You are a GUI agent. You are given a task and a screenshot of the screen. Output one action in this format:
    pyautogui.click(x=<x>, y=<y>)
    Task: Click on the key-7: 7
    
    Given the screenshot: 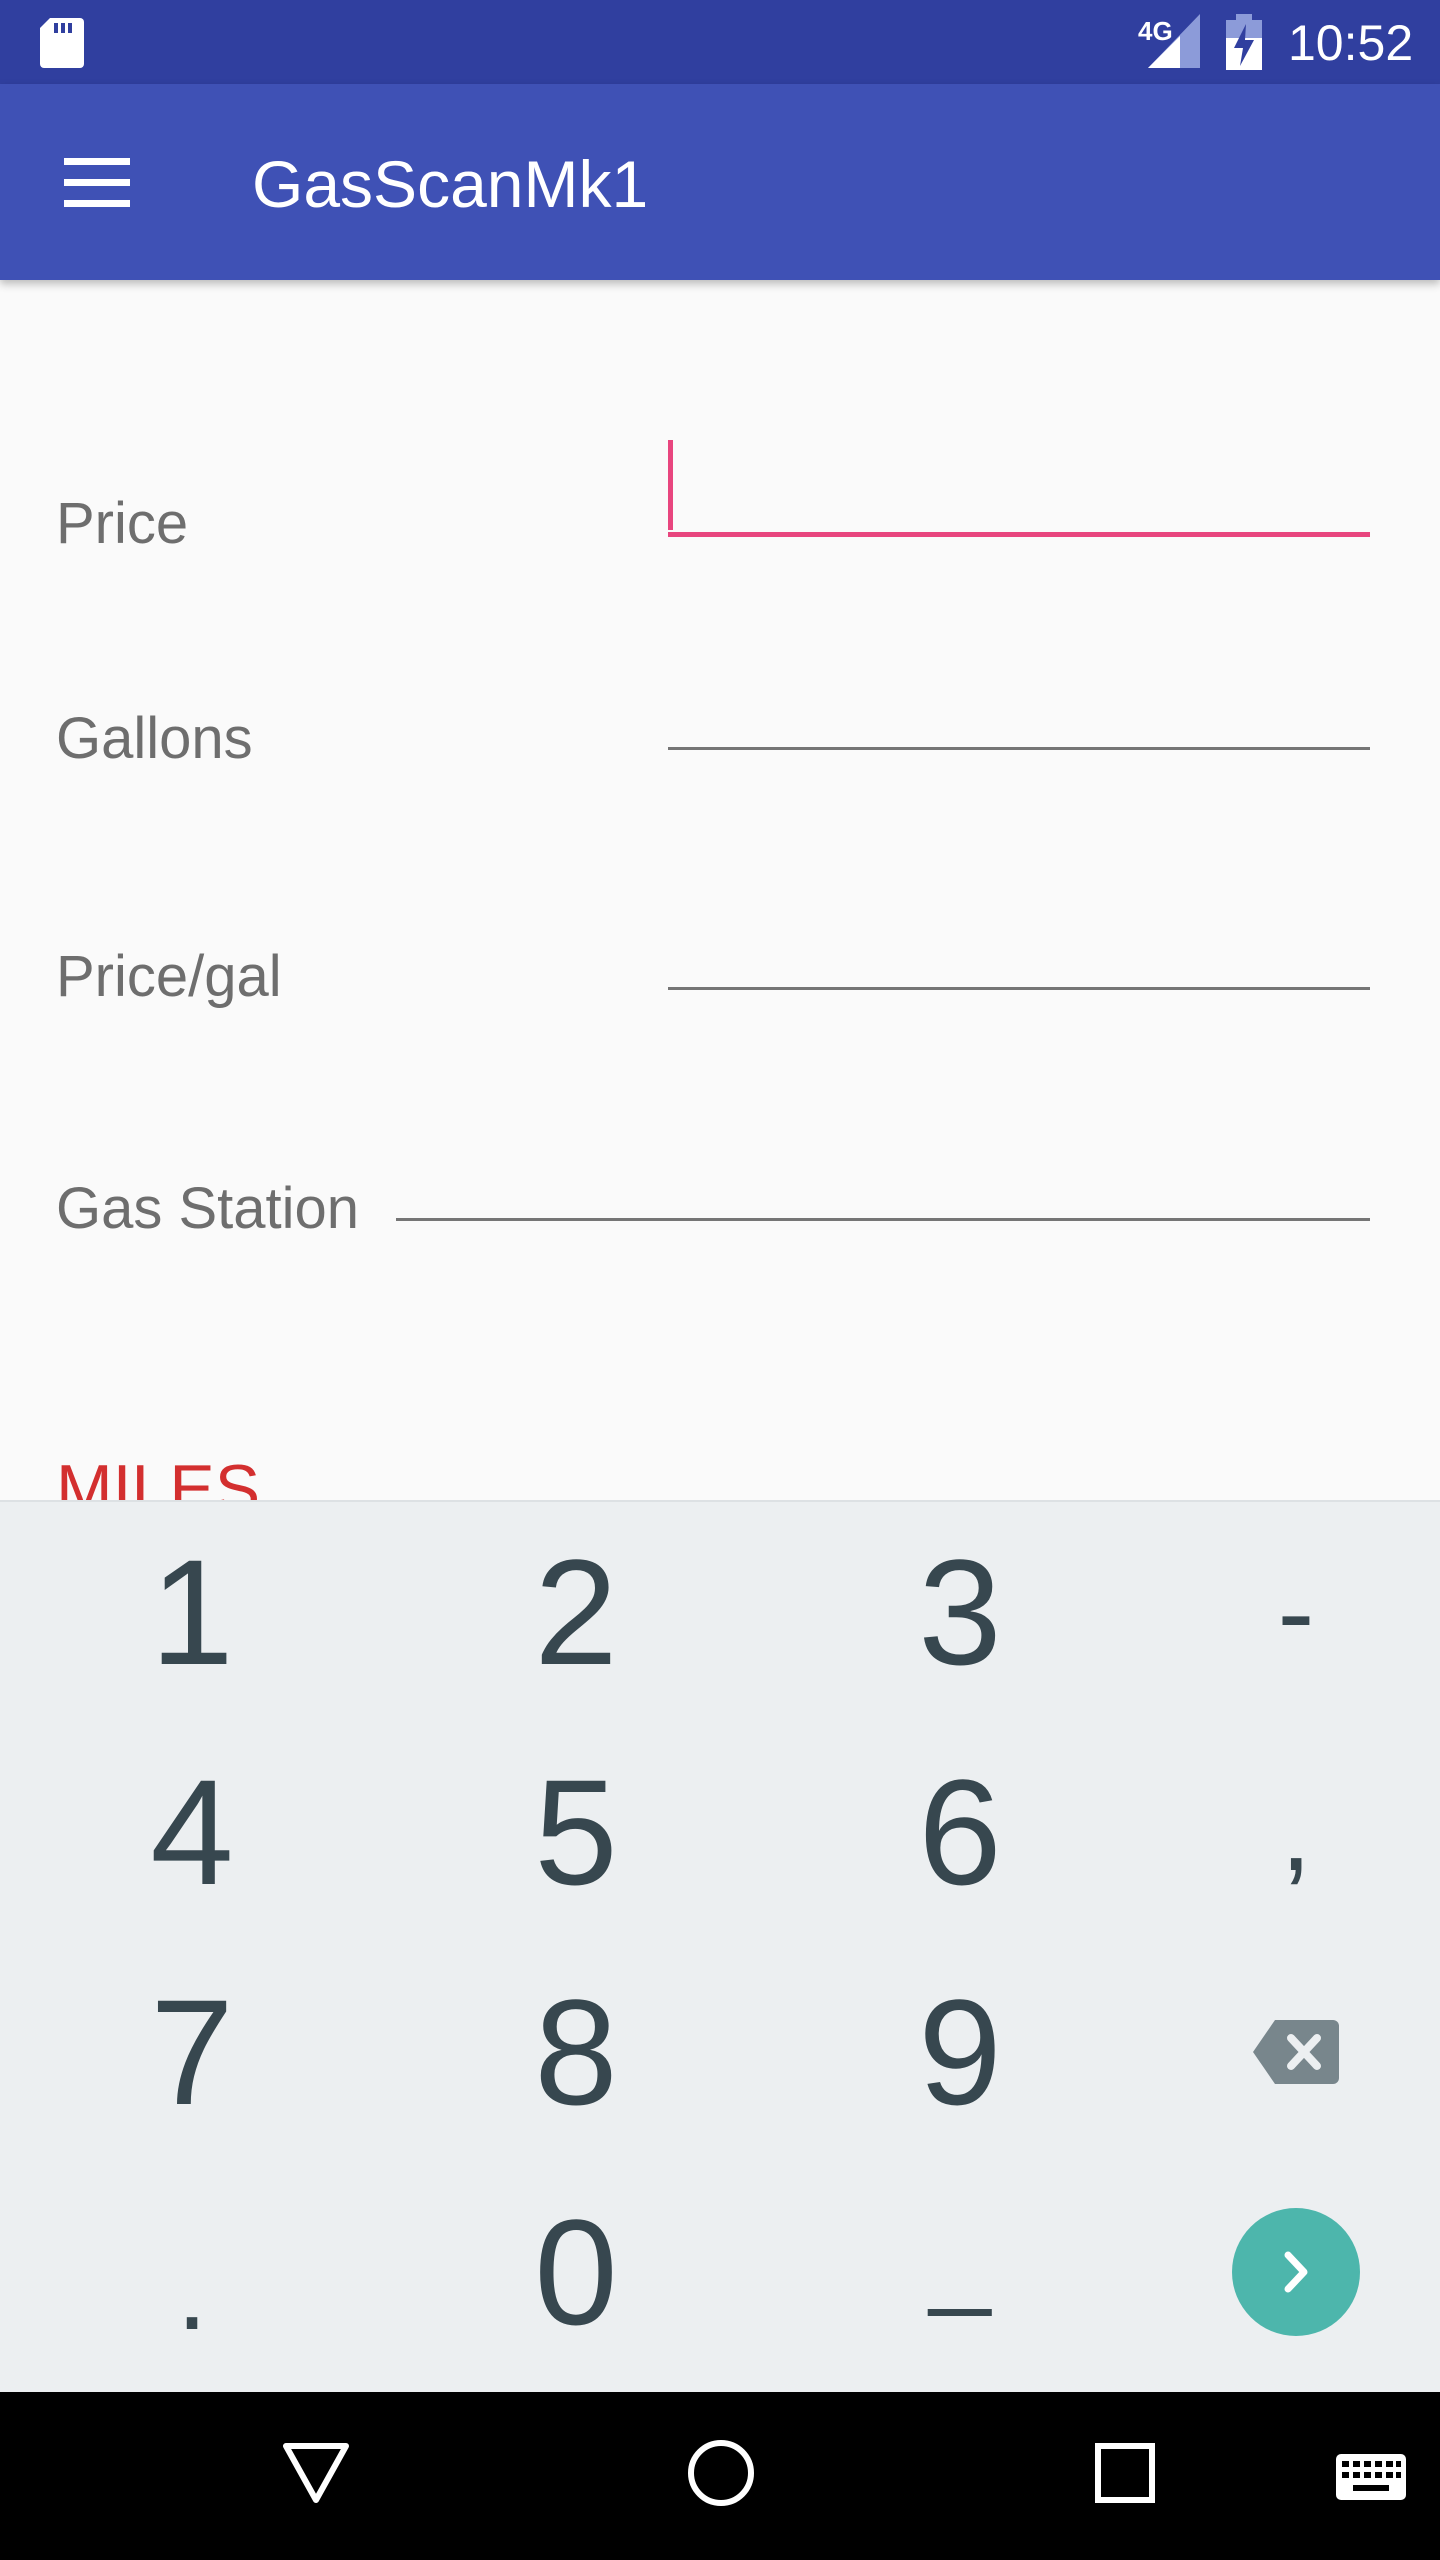 What is the action you would take?
    pyautogui.click(x=192, y=2052)
    